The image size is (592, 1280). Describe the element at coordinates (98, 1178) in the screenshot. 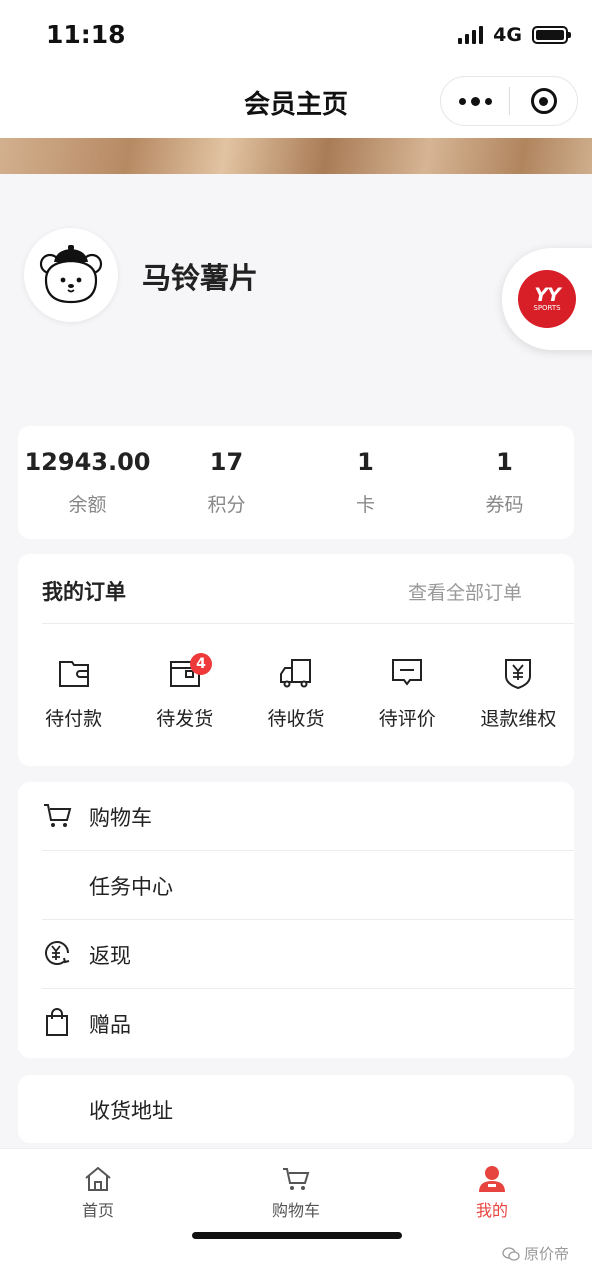

I see `home-icon` at that location.